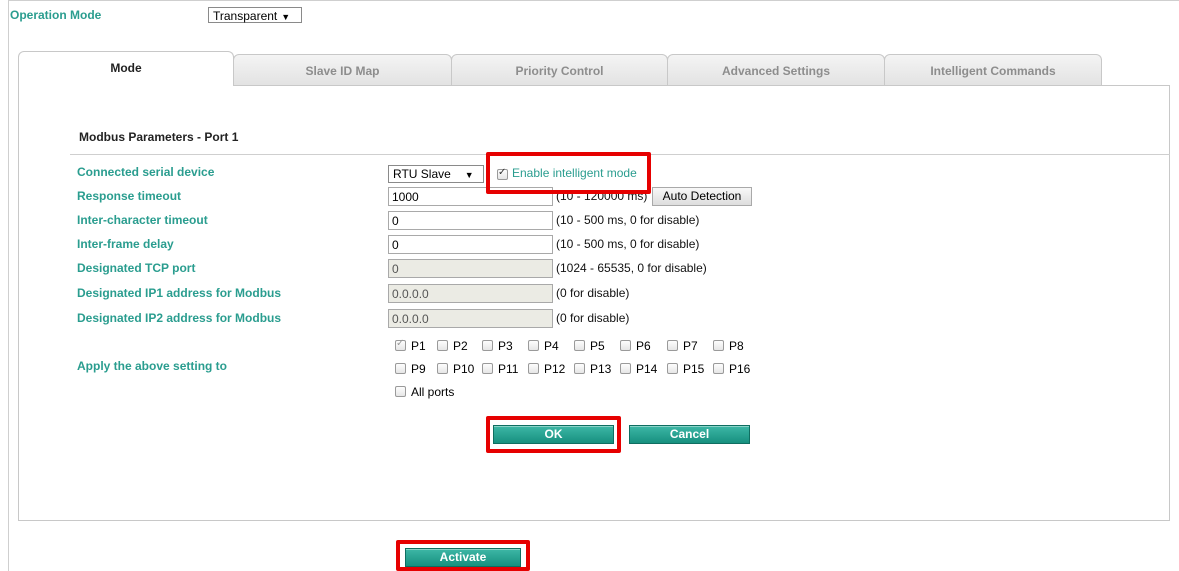 The height and width of the screenshot is (571, 1179). Describe the element at coordinates (702, 196) in the screenshot. I see `auto-detection-button: Auto Detection` at that location.